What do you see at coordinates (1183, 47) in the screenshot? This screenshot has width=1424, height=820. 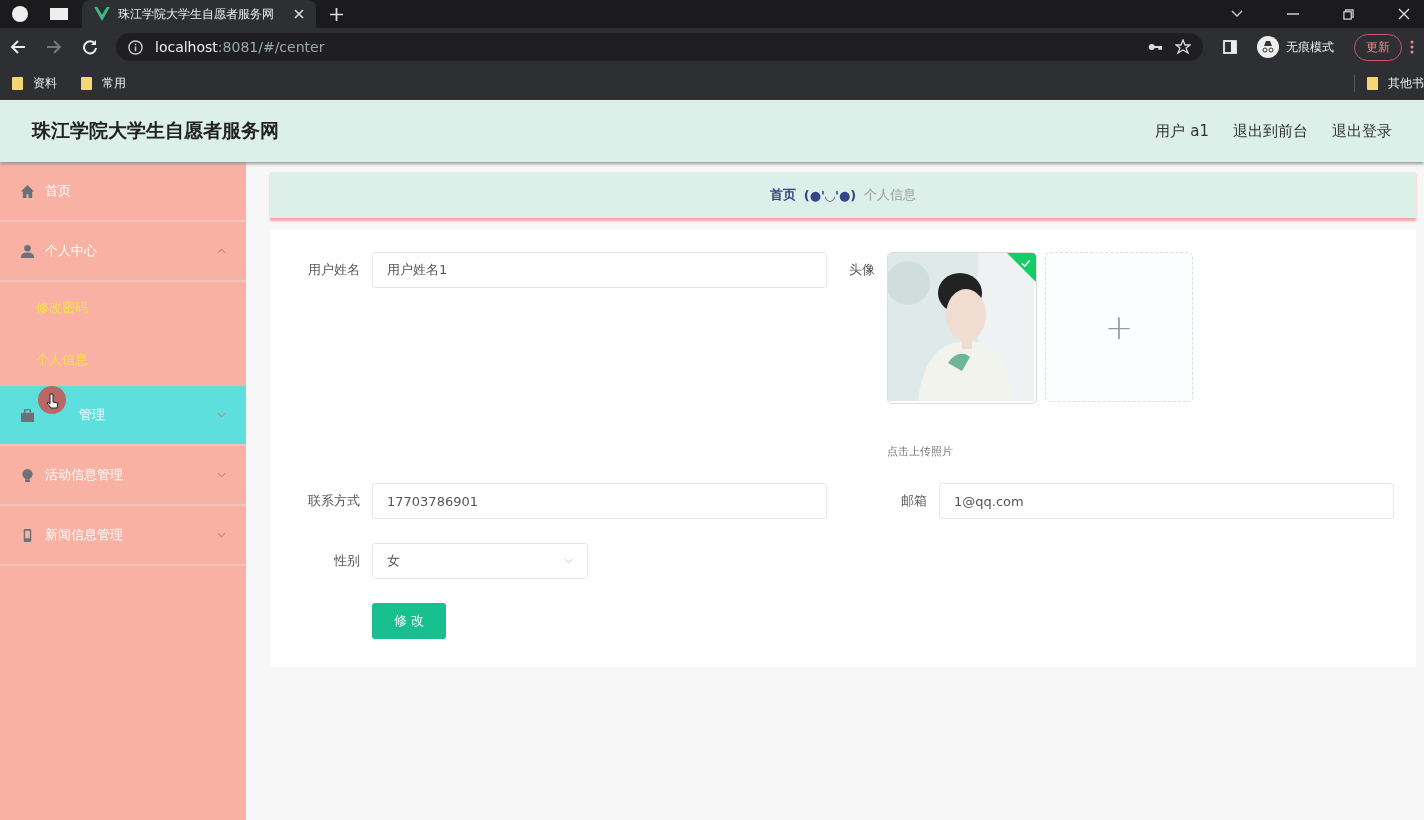 I see `star-icon` at bounding box center [1183, 47].